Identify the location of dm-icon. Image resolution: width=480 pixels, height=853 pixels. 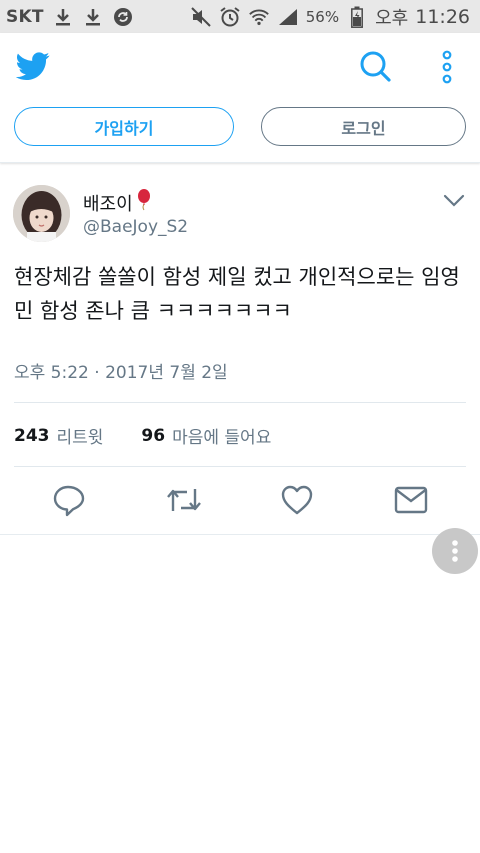
(411, 500).